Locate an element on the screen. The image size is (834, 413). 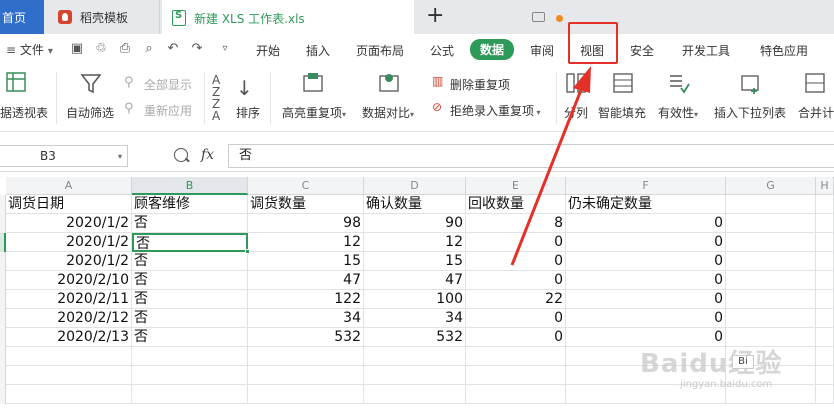
column-header-h: H is located at coordinates (825, 186).